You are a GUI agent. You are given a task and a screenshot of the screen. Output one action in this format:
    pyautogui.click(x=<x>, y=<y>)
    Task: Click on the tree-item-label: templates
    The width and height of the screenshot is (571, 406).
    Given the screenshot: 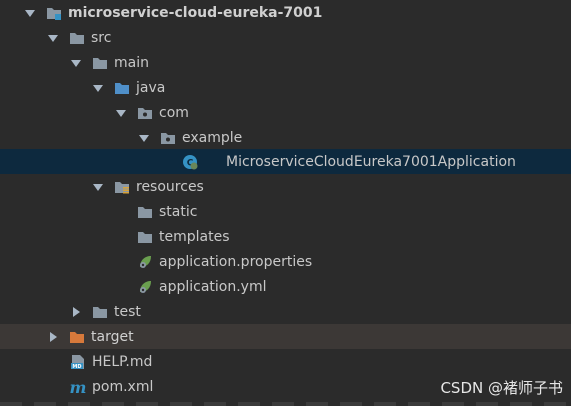 What is the action you would take?
    pyautogui.click(x=194, y=236)
    